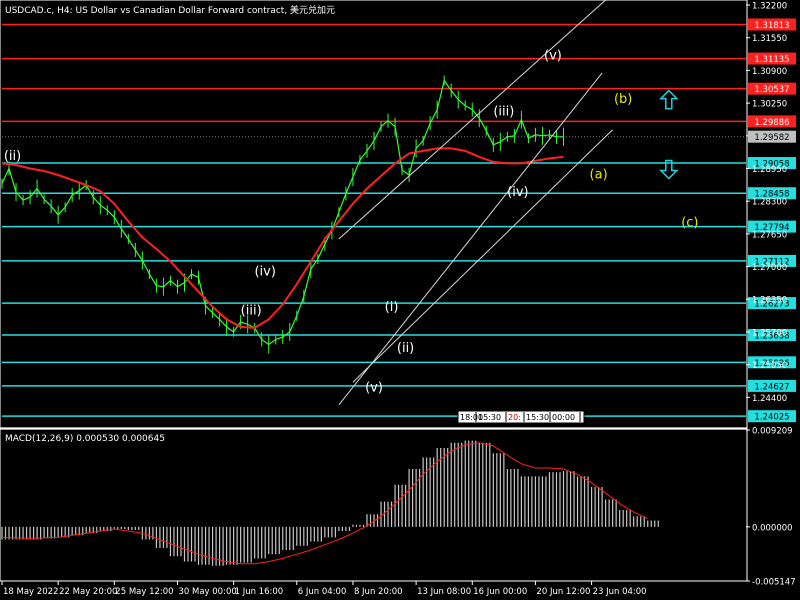 The width and height of the screenshot is (800, 600). What do you see at coordinates (769, 39) in the screenshot?
I see `price-axis-label: 1.31550` at bounding box center [769, 39].